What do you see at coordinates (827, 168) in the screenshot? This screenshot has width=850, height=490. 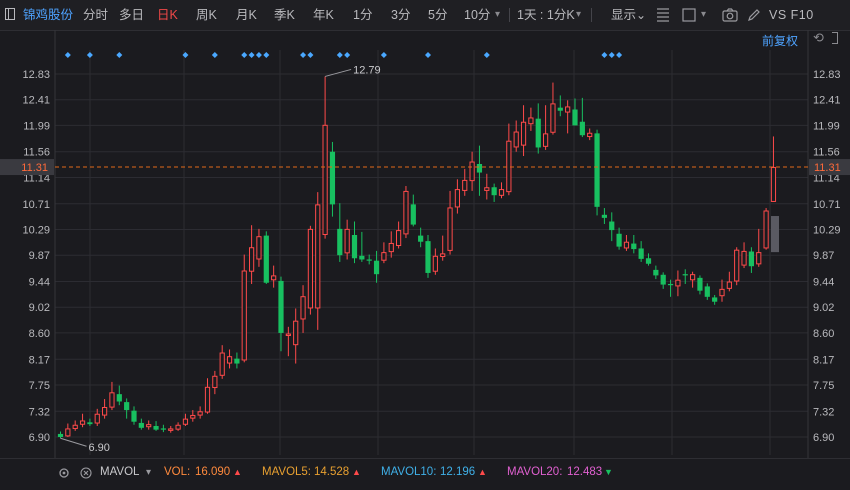 I see `current-price-label-right: 11.31` at bounding box center [827, 168].